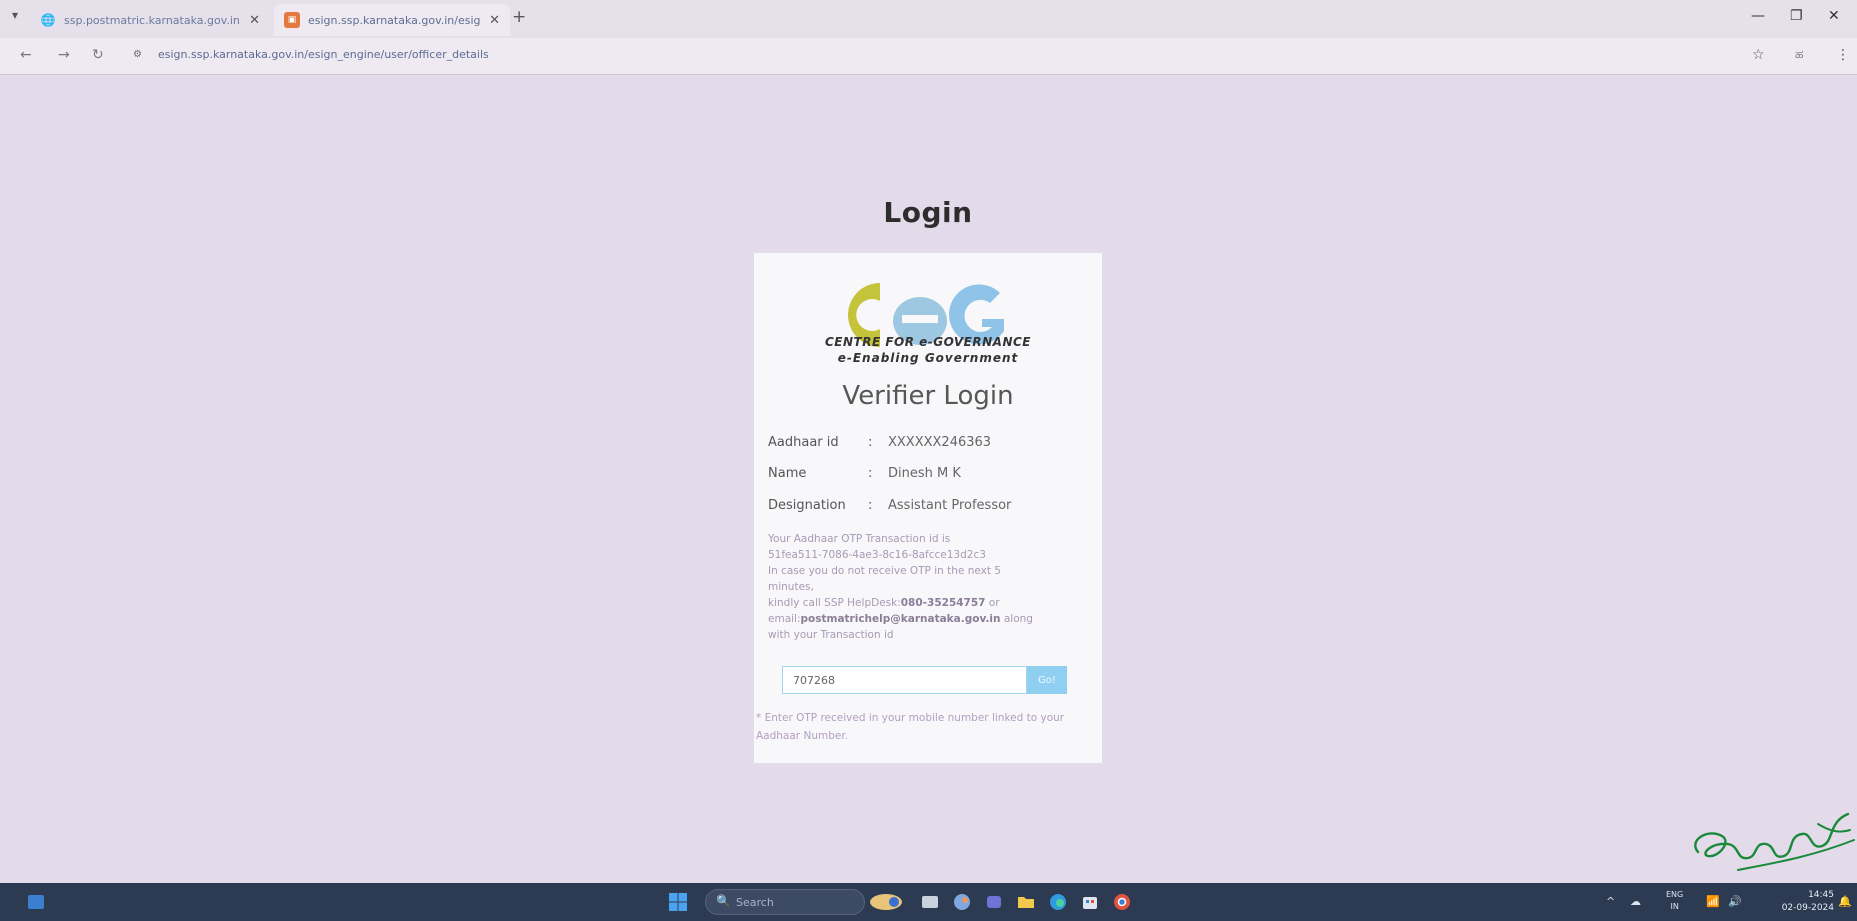 The width and height of the screenshot is (1857, 921). I want to click on notice-text: email:, so click(784, 619).